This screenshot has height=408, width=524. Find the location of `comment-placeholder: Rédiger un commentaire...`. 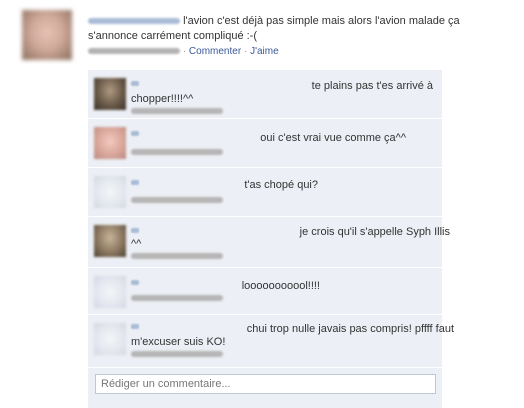

comment-placeholder: Rédiger un commentaire... is located at coordinates (166, 384).